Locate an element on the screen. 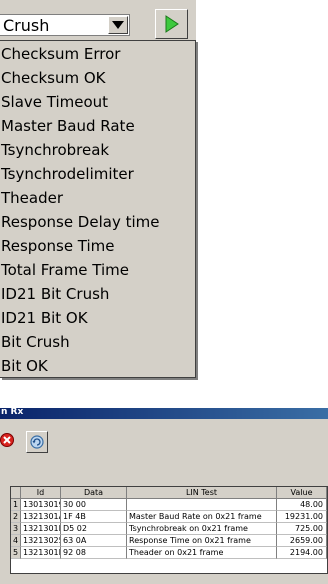 The width and height of the screenshot is (328, 584). column-header-lin-test: LIN Test is located at coordinates (202, 493).